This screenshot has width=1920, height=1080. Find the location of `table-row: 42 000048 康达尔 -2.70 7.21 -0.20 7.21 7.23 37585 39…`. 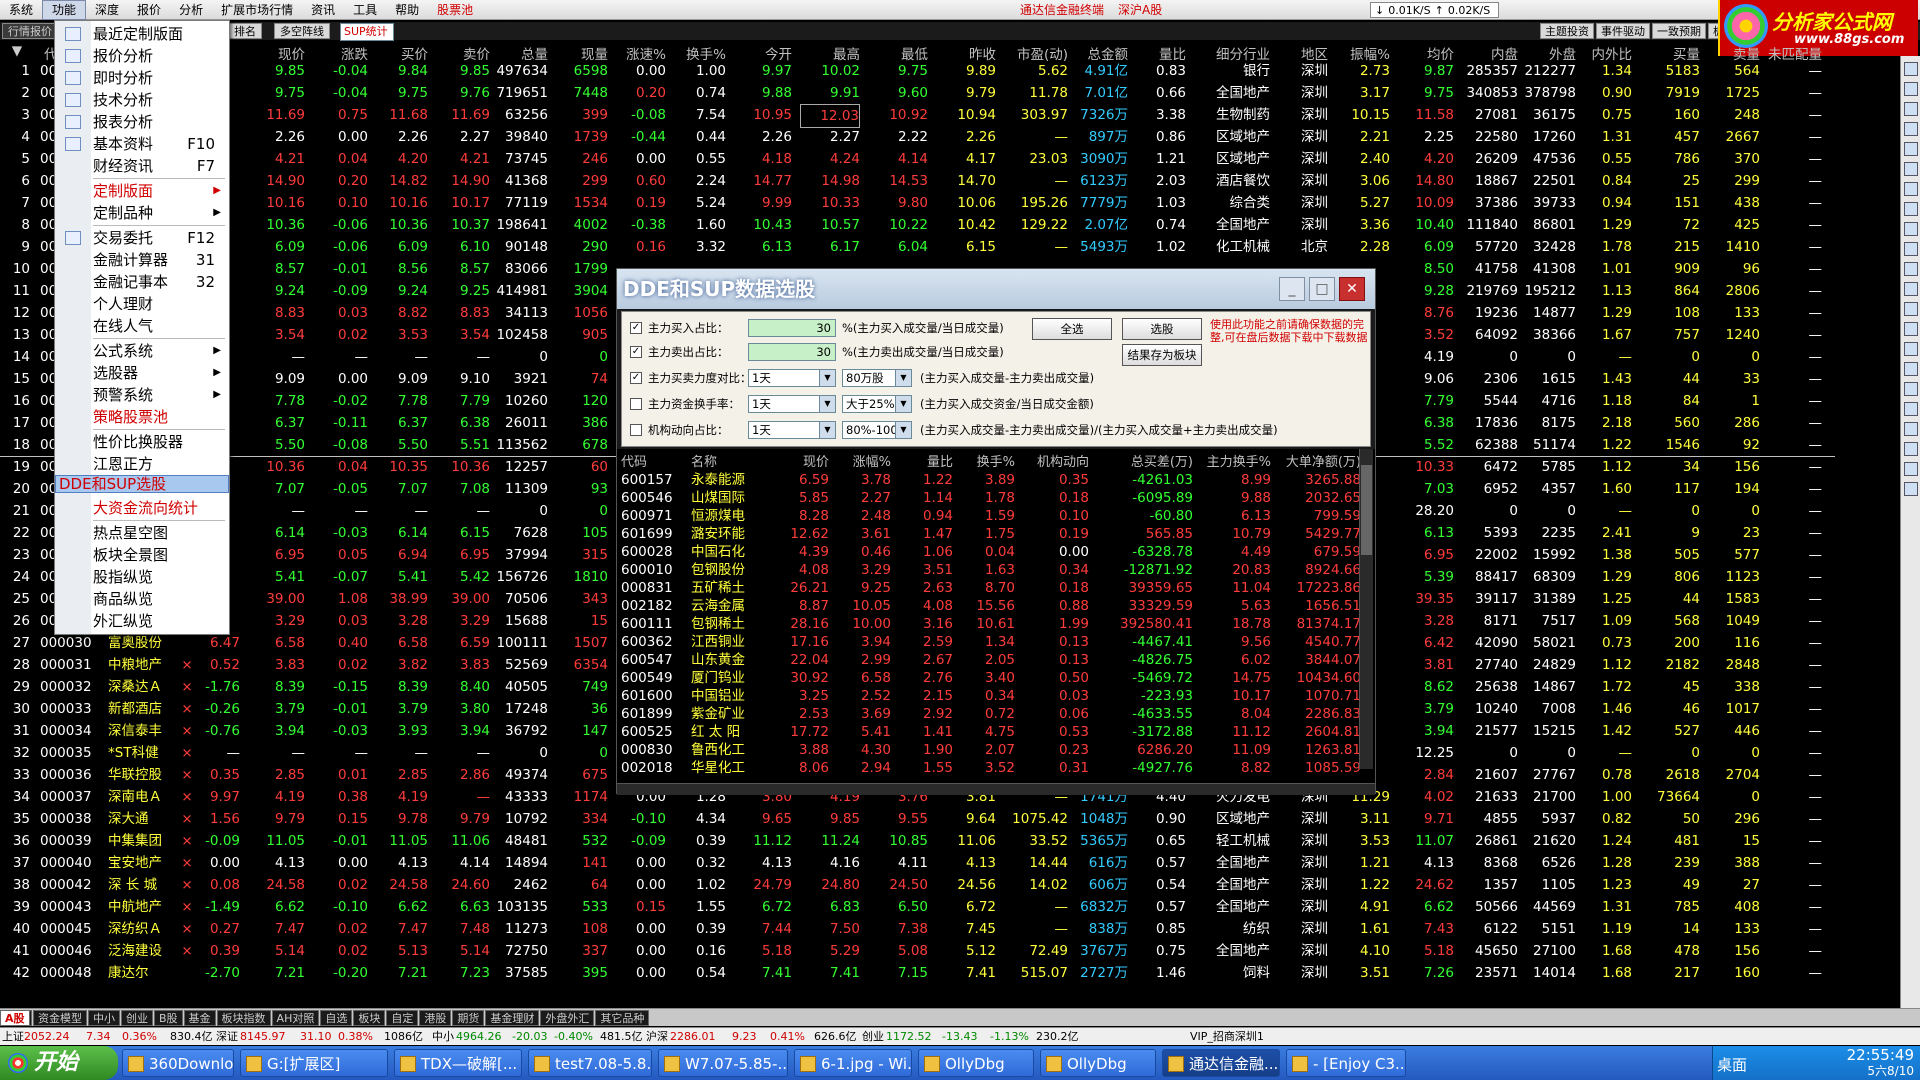

table-row: 42 000048 康达尔 -2.70 7.21 -0.20 7.21 7.23 37585 39… is located at coordinates (950, 973).